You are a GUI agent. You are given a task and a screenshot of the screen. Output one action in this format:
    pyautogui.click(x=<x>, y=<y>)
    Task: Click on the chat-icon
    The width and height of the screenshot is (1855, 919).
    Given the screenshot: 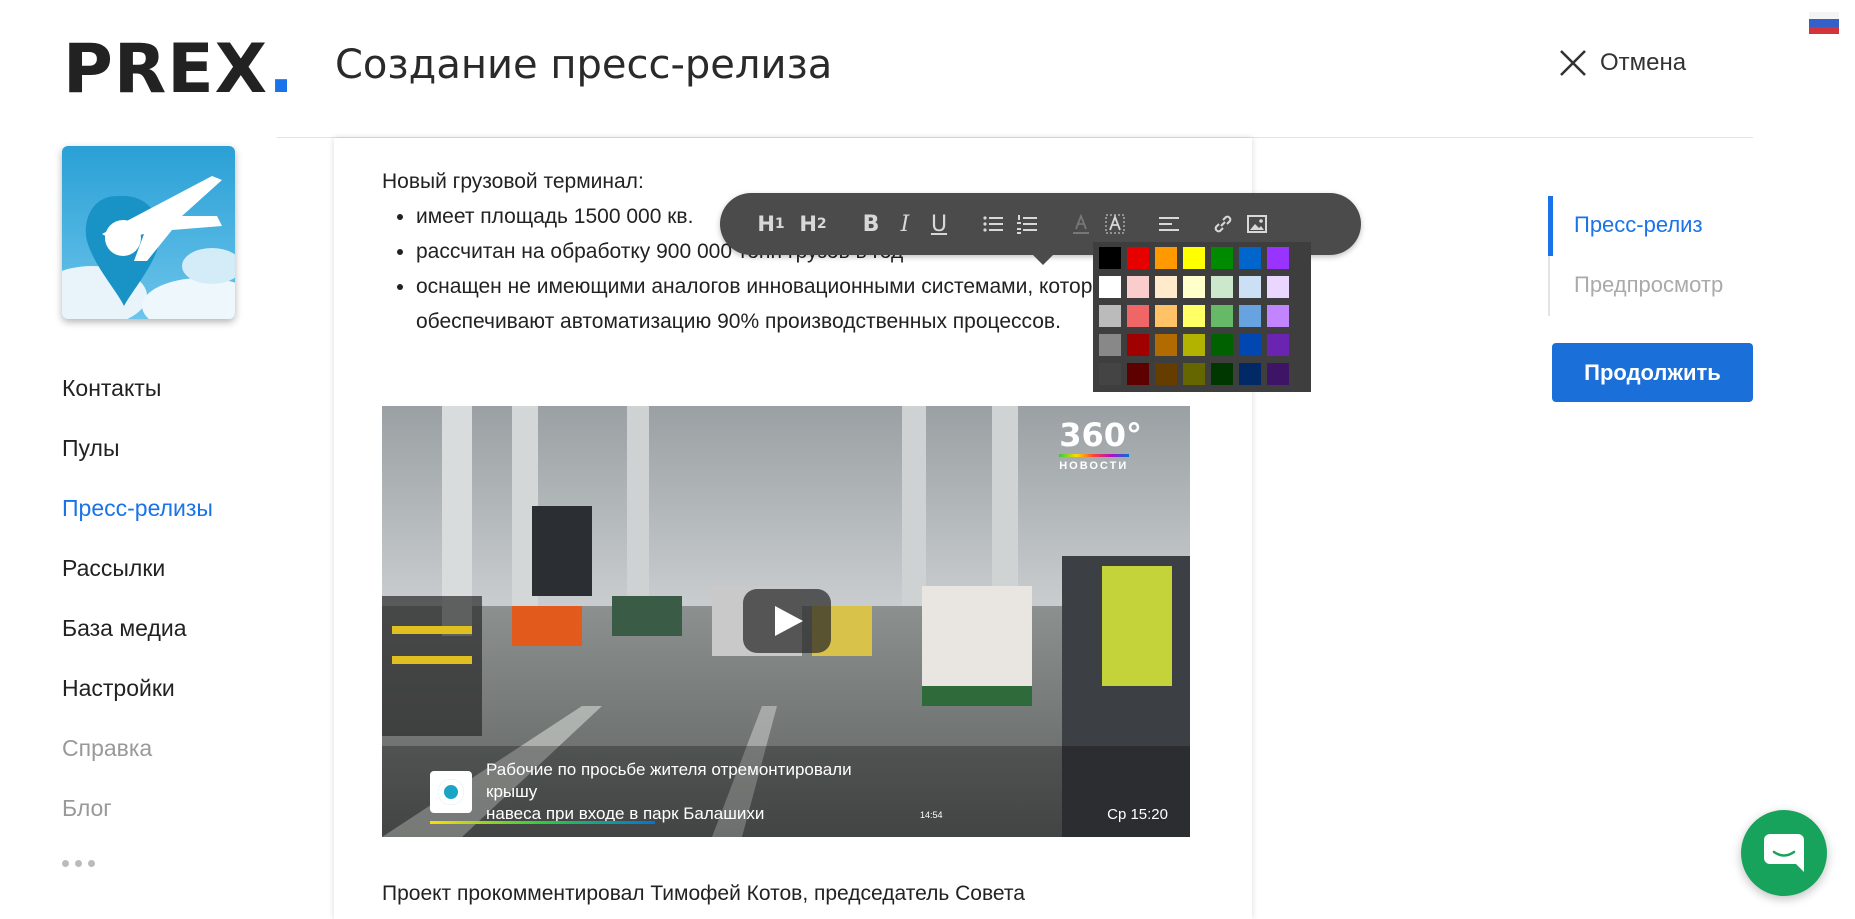 What is the action you would take?
    pyautogui.click(x=1784, y=853)
    